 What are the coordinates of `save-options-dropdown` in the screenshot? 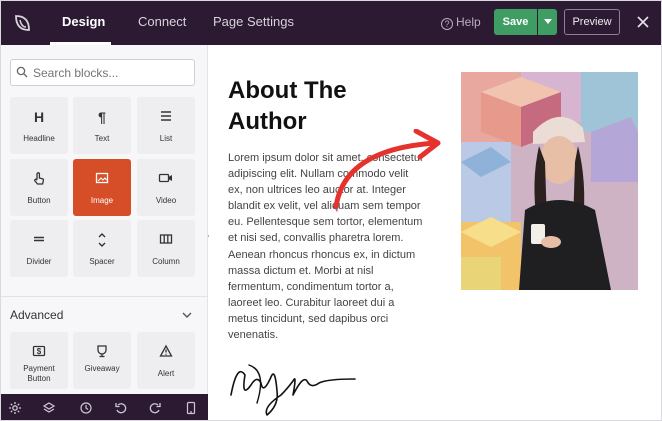 It's located at (547, 22).